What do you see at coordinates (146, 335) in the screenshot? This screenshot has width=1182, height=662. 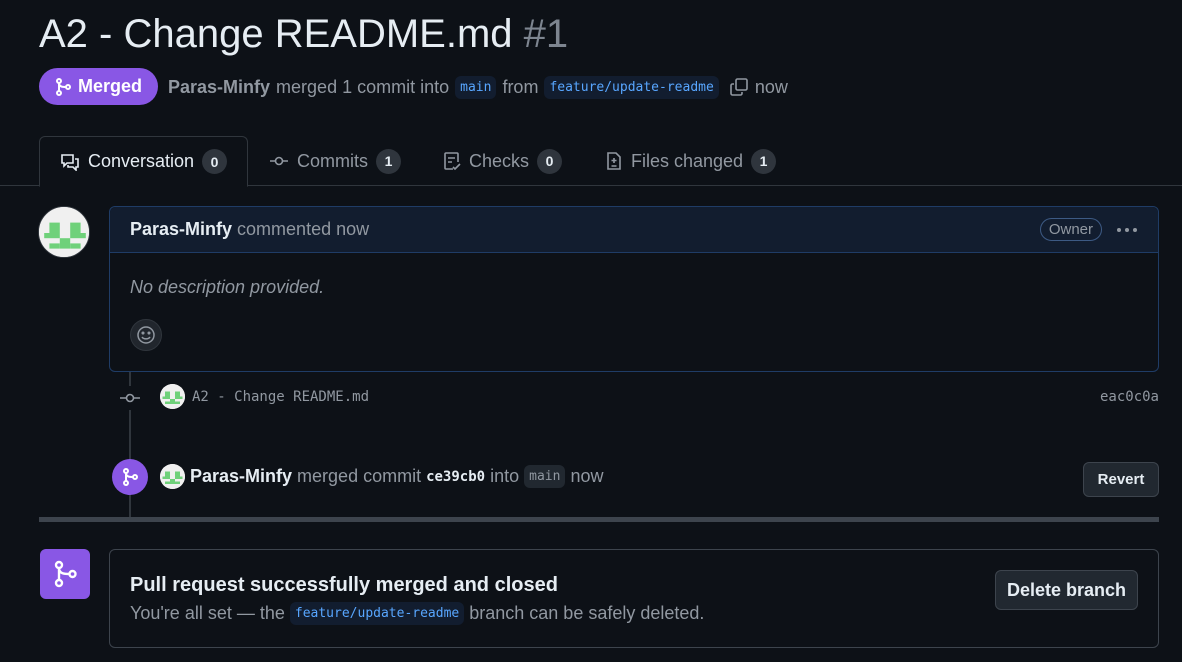 I see `smiley-icon` at bounding box center [146, 335].